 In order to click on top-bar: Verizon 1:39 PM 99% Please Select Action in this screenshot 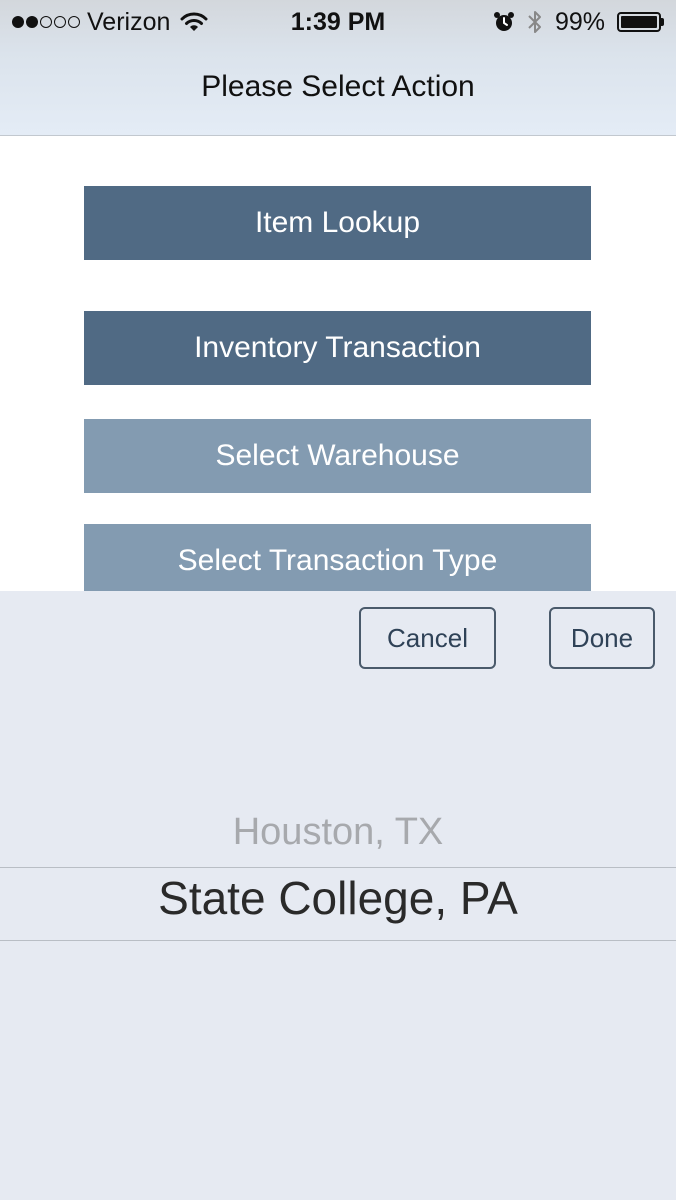, I will do `click(338, 68)`.